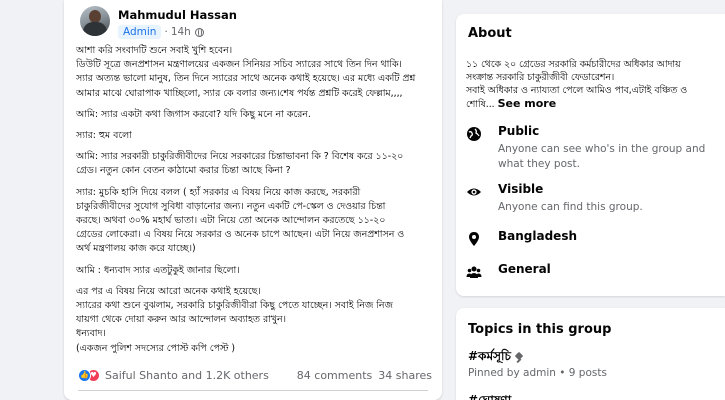  I want to click on location-pin-icon, so click(474, 239).